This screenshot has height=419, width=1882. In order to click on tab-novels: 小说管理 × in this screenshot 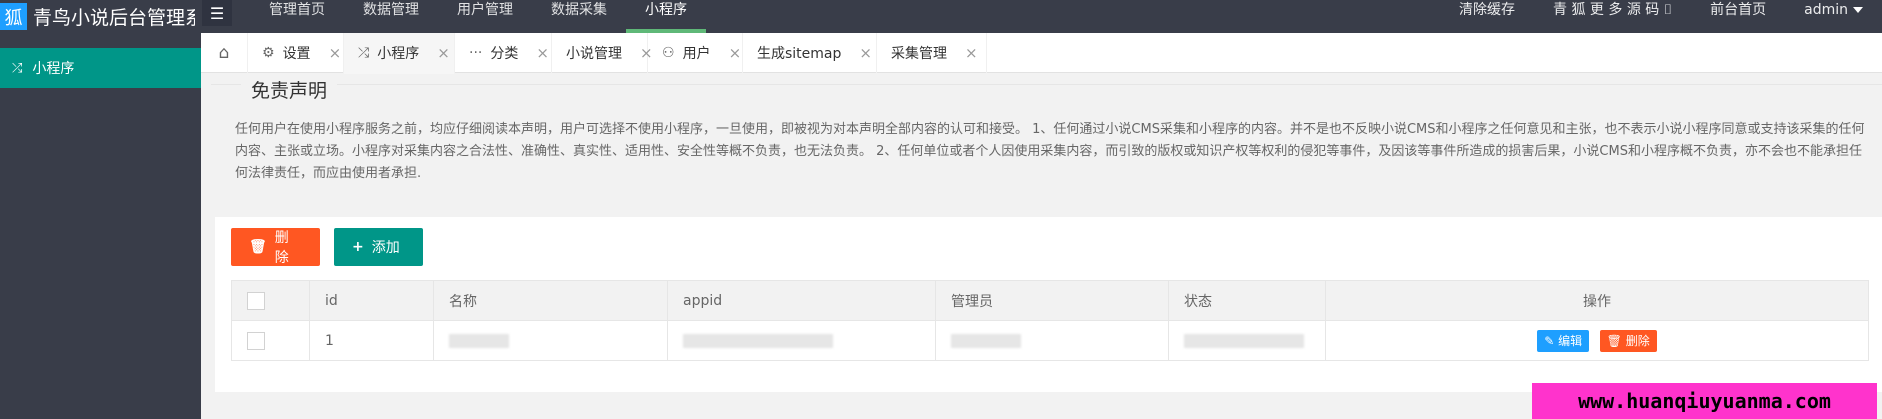, I will do `click(602, 53)`.